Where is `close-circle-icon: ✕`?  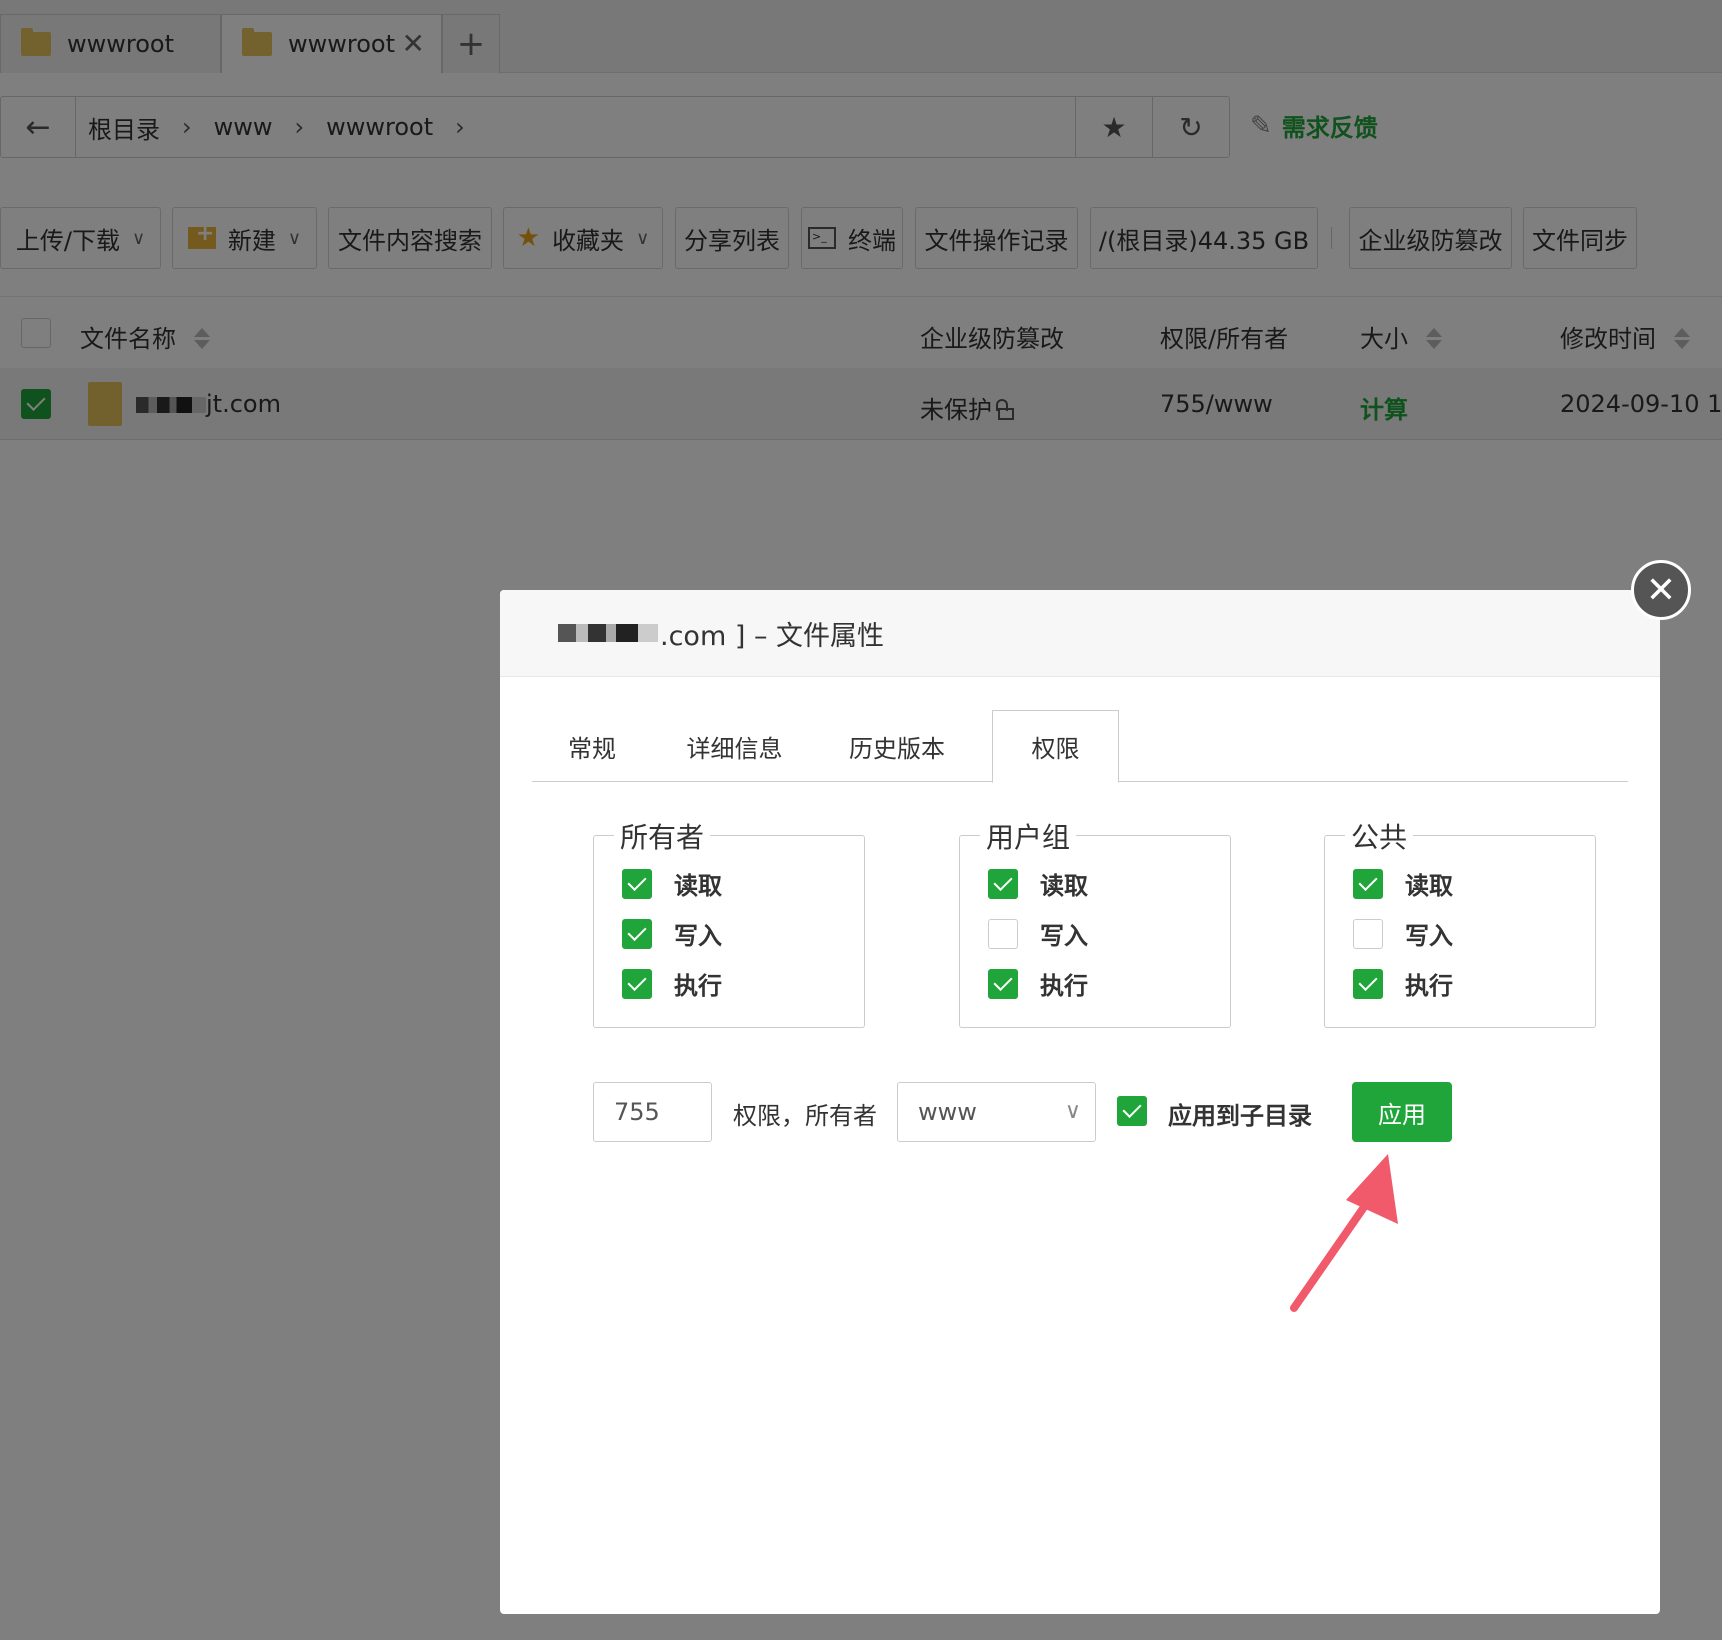
close-circle-icon: ✕ is located at coordinates (1661, 590).